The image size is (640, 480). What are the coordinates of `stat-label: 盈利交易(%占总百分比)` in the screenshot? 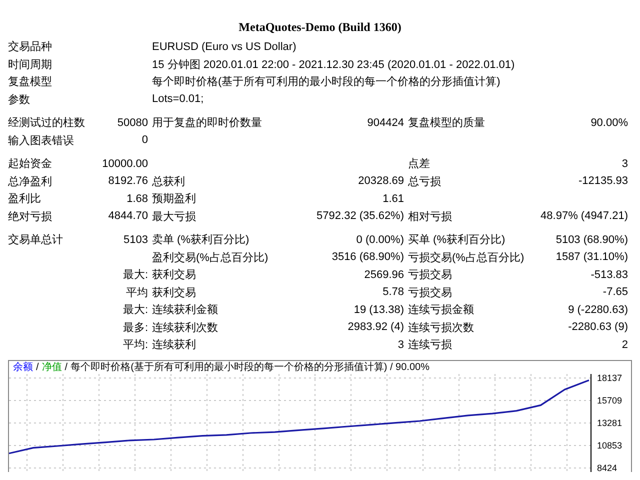 It's located at (210, 257).